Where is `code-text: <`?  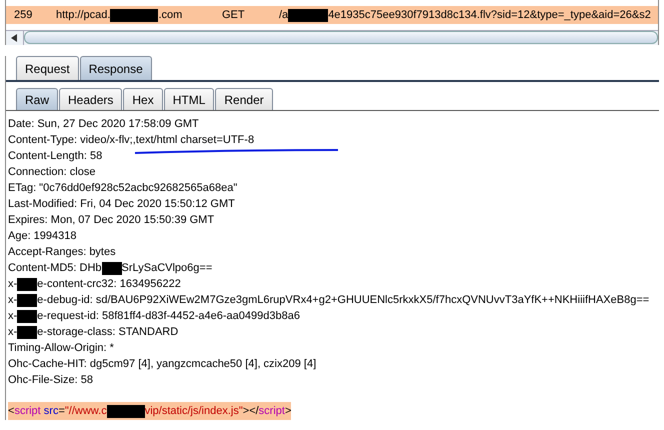
code-text: < is located at coordinates (11, 411).